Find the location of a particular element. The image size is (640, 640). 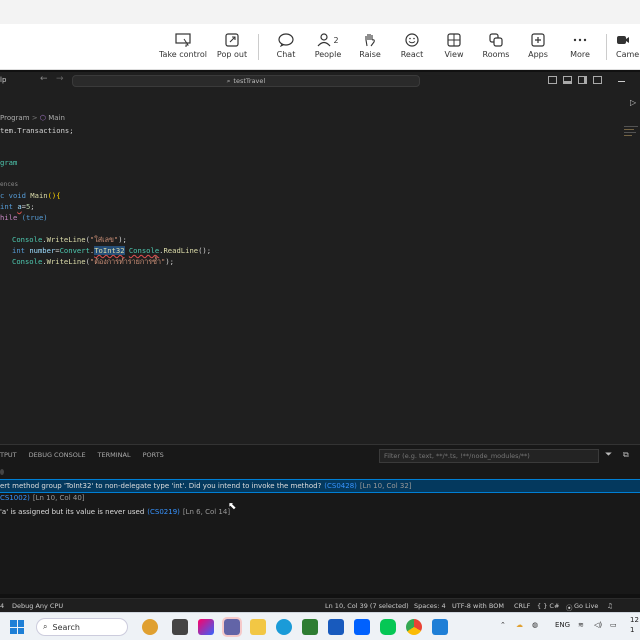

breadcrumb-program: Program is located at coordinates (15, 118).